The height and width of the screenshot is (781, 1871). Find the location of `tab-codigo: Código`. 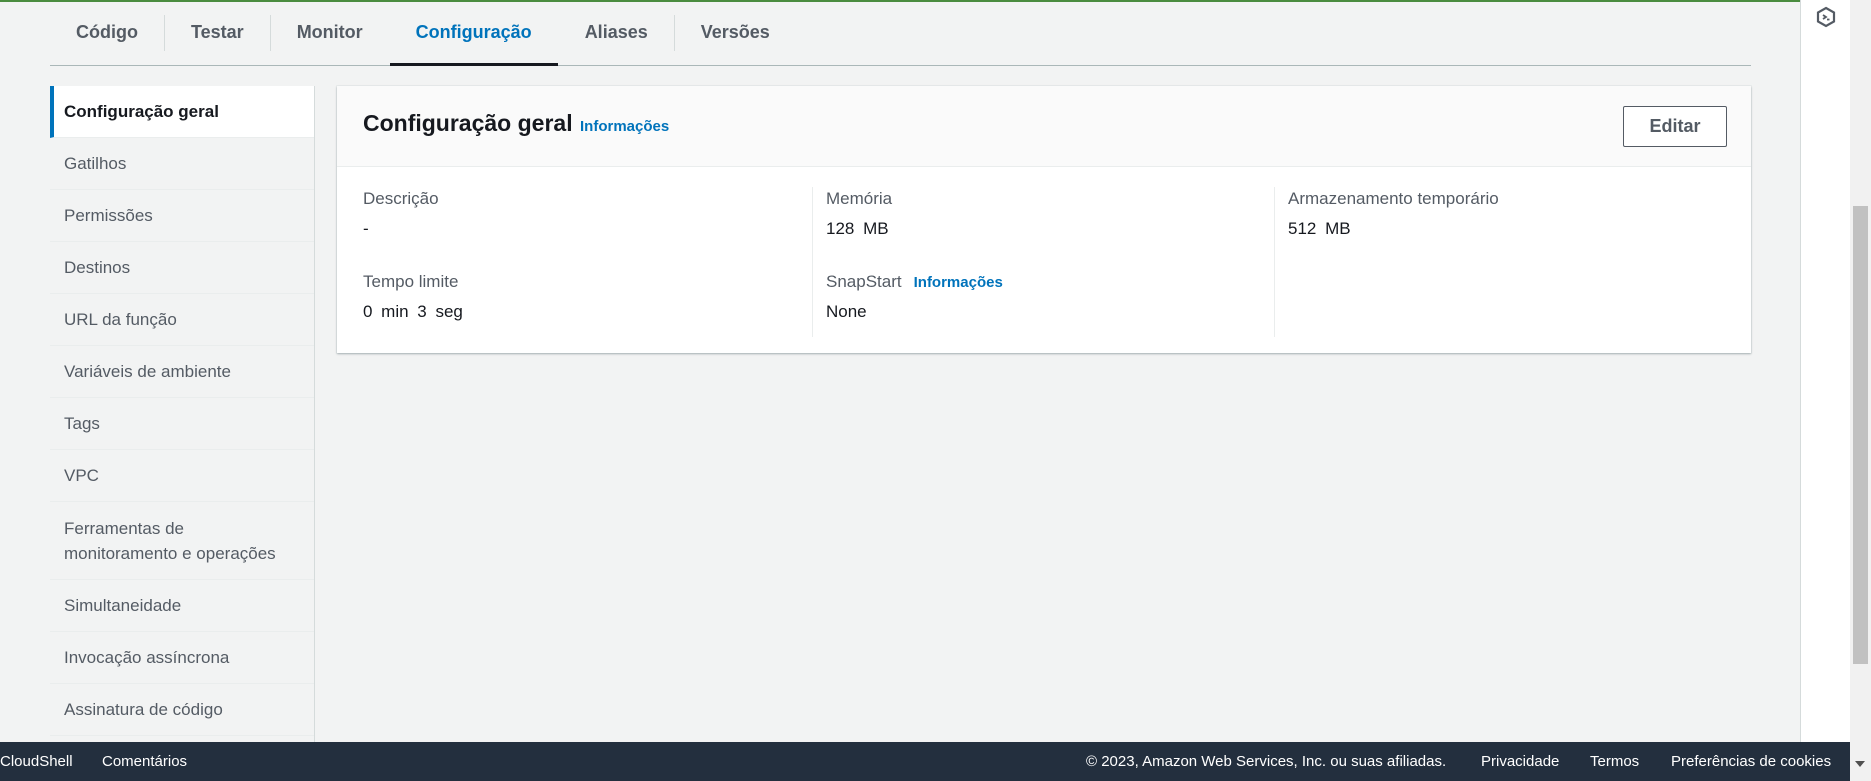

tab-codigo: Código is located at coordinates (107, 32).